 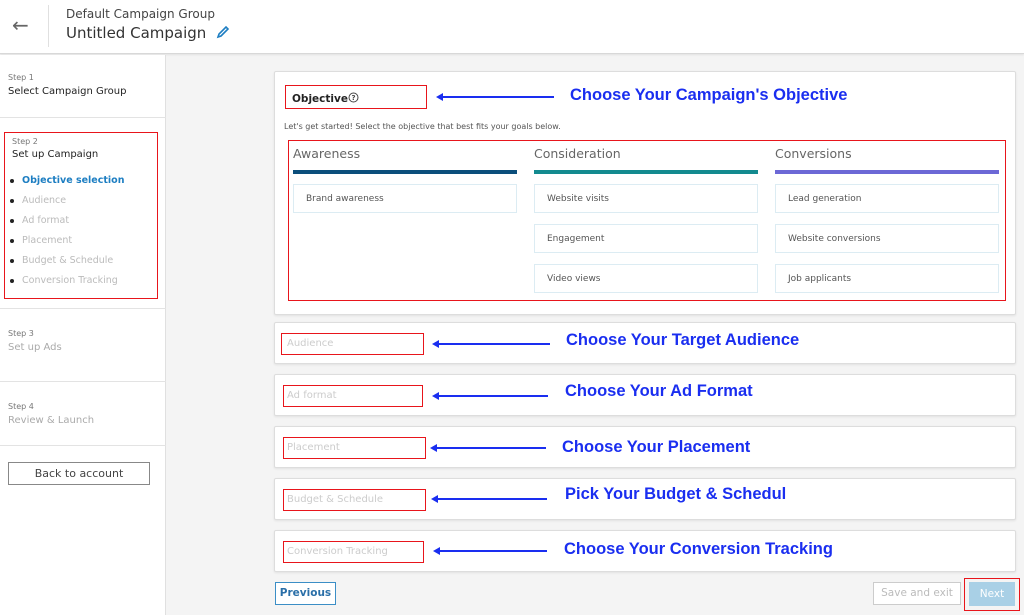 I want to click on step-title: Set up Campaign, so click(x=55, y=154).